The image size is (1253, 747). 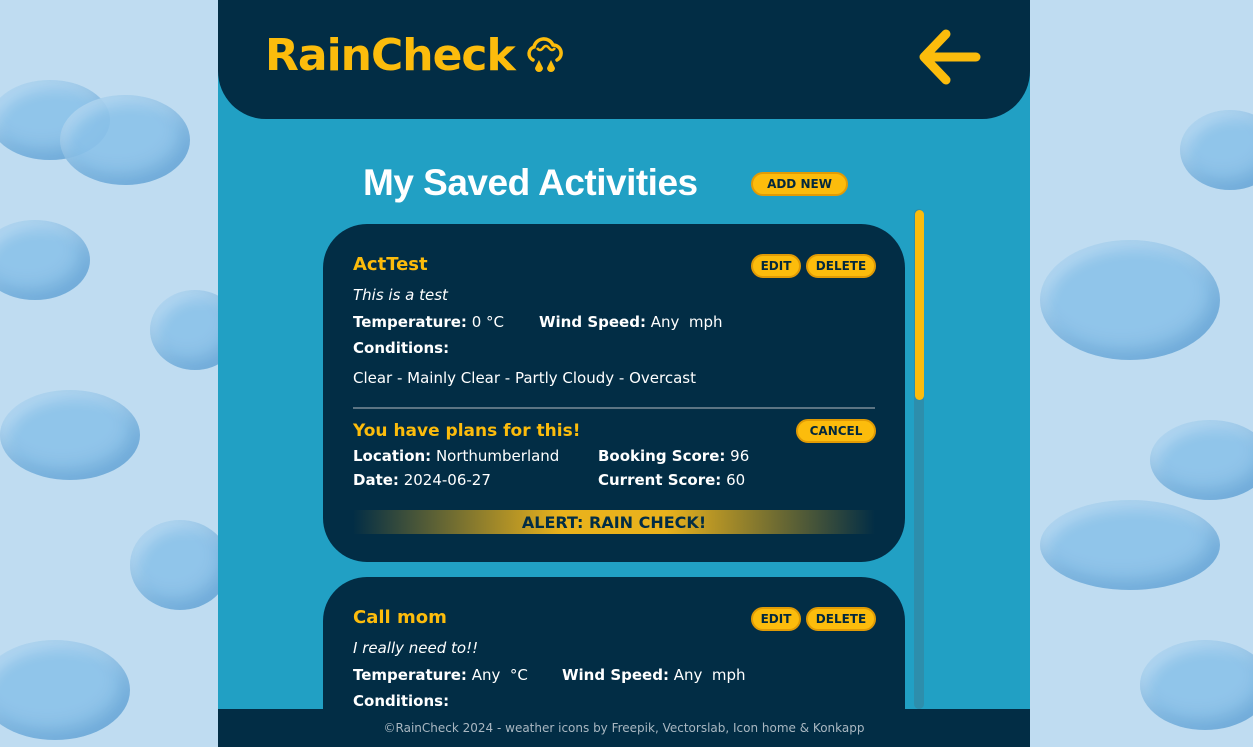 What do you see at coordinates (416, 648) in the screenshot?
I see `activity-description: I really need to!!` at bounding box center [416, 648].